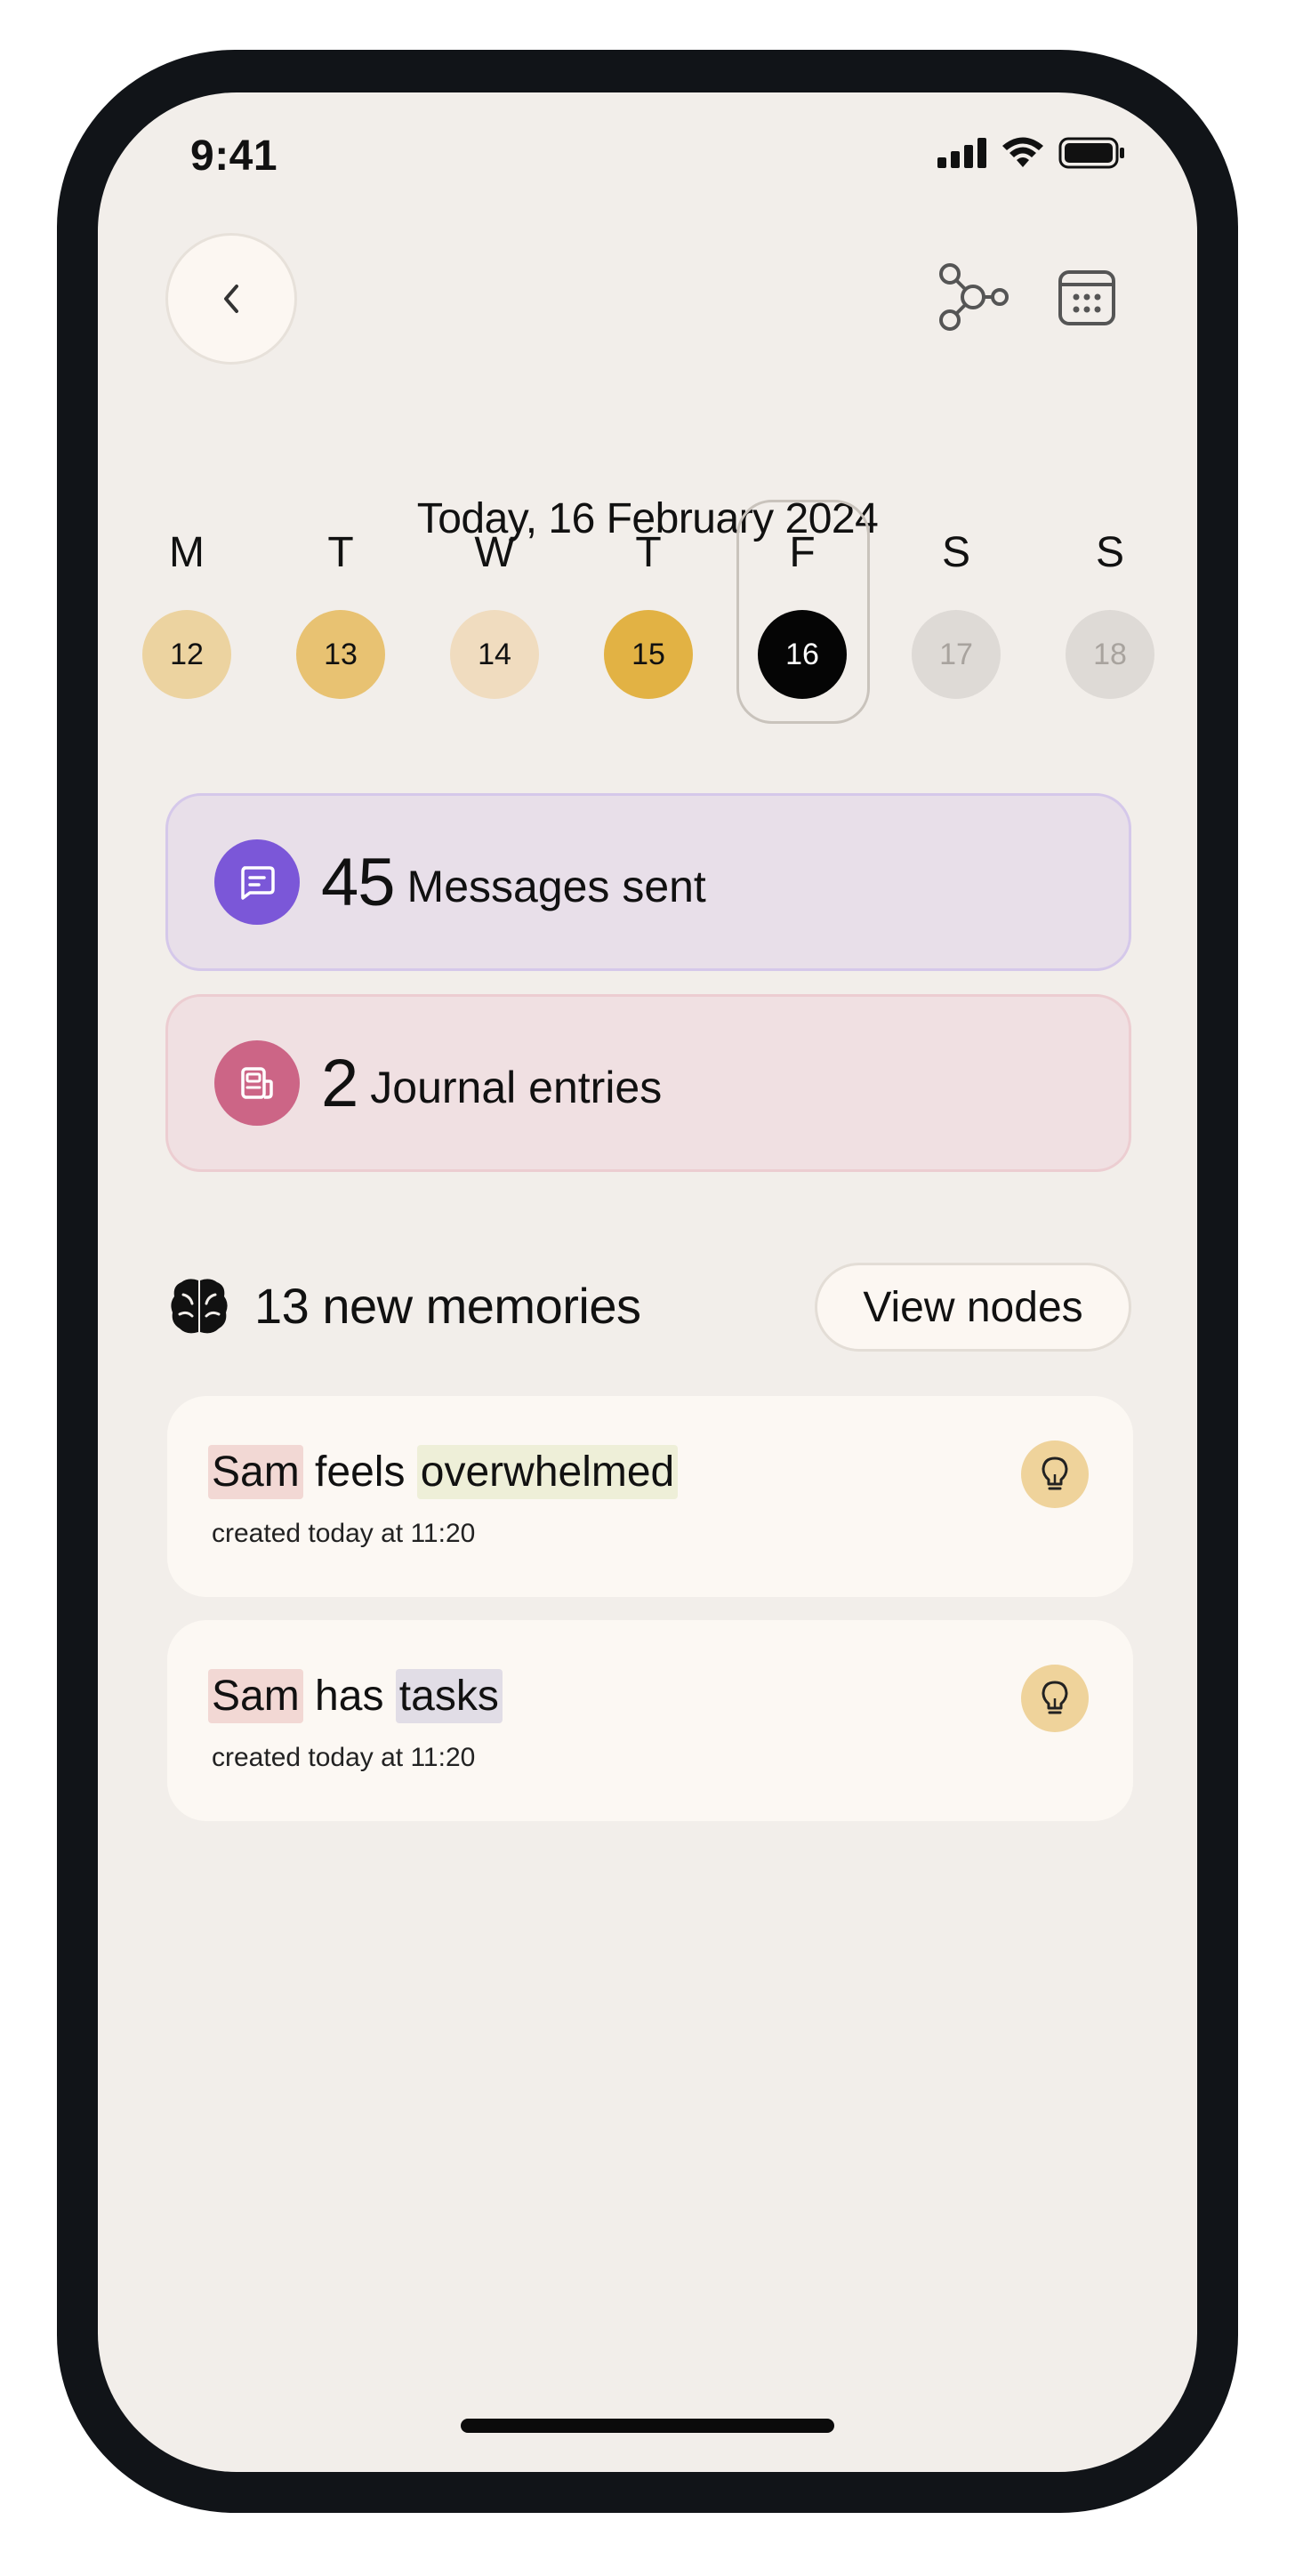 Image resolution: width=1295 pixels, height=2576 pixels. I want to click on day-letter: F, so click(802, 552).